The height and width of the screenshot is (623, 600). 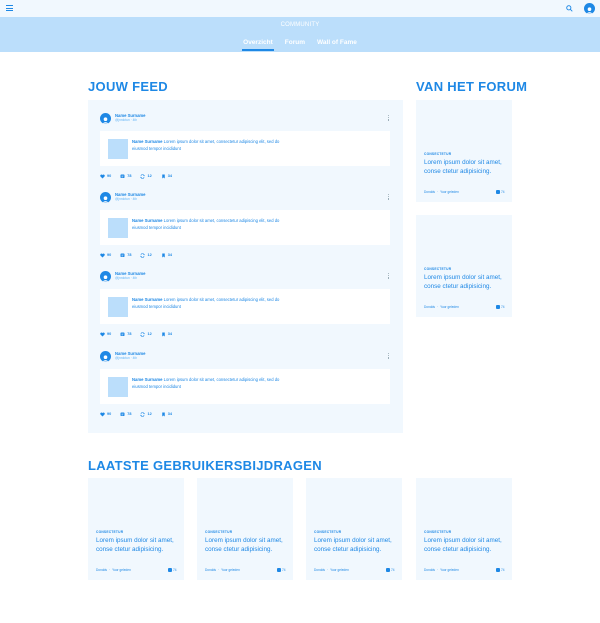 What do you see at coordinates (169, 334) in the screenshot?
I see `bookmark-count: 34` at bounding box center [169, 334].